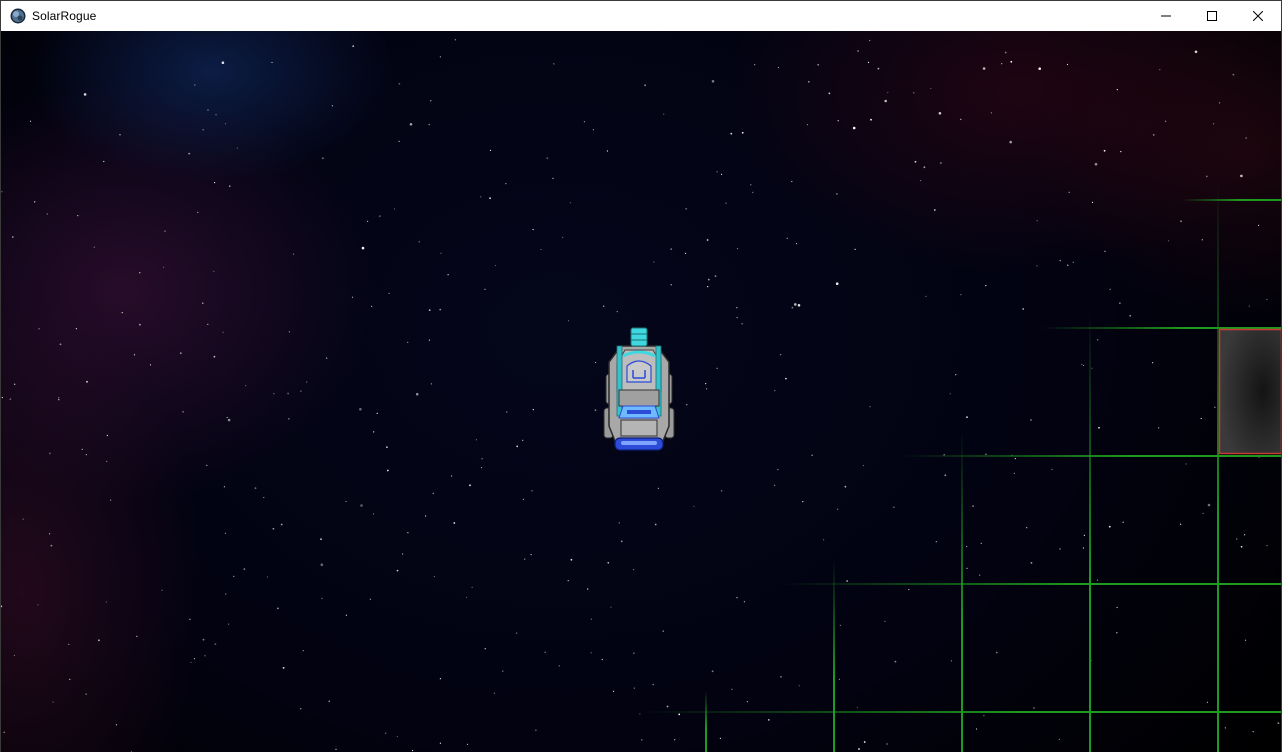  I want to click on close-button, so click(1258, 16).